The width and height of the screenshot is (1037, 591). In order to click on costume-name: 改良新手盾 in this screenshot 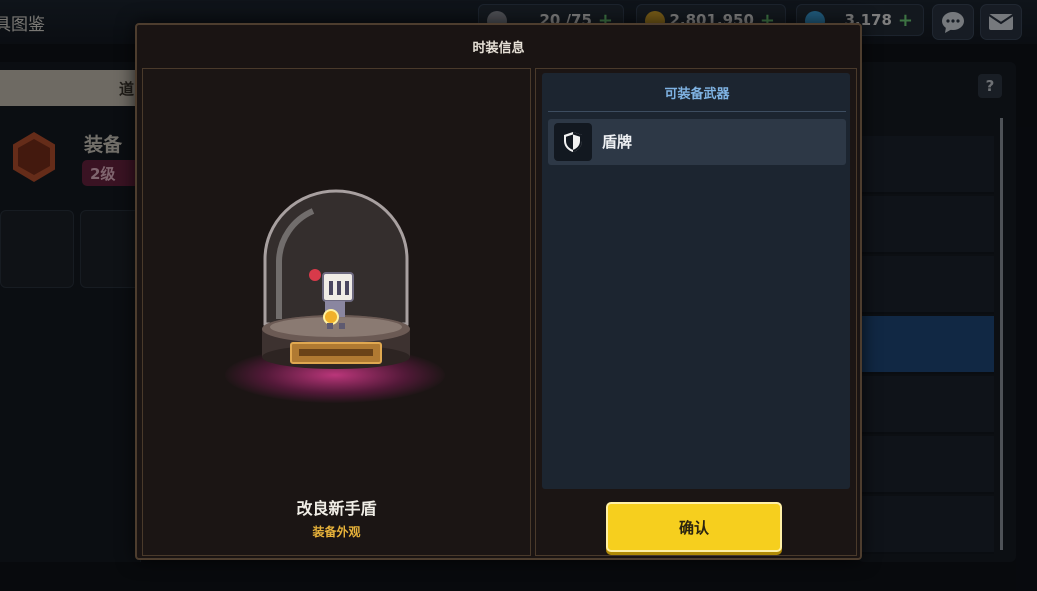, I will do `click(336, 508)`.